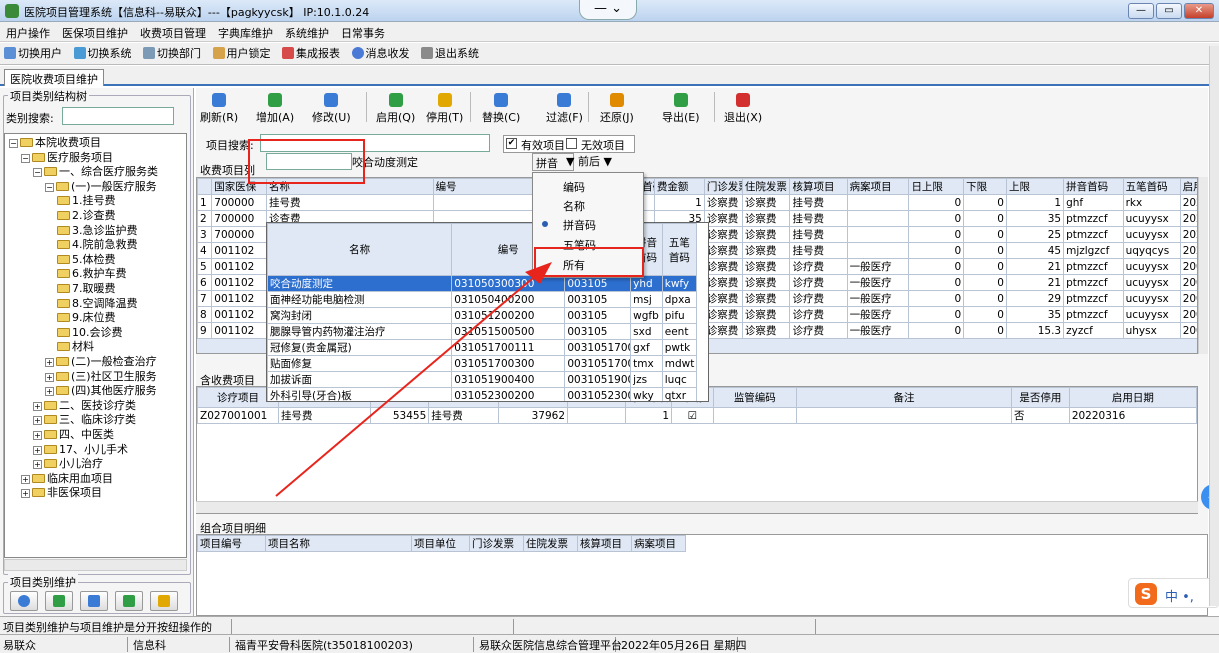  Describe the element at coordinates (1214, 326) in the screenshot. I see `window-vscroll` at that location.